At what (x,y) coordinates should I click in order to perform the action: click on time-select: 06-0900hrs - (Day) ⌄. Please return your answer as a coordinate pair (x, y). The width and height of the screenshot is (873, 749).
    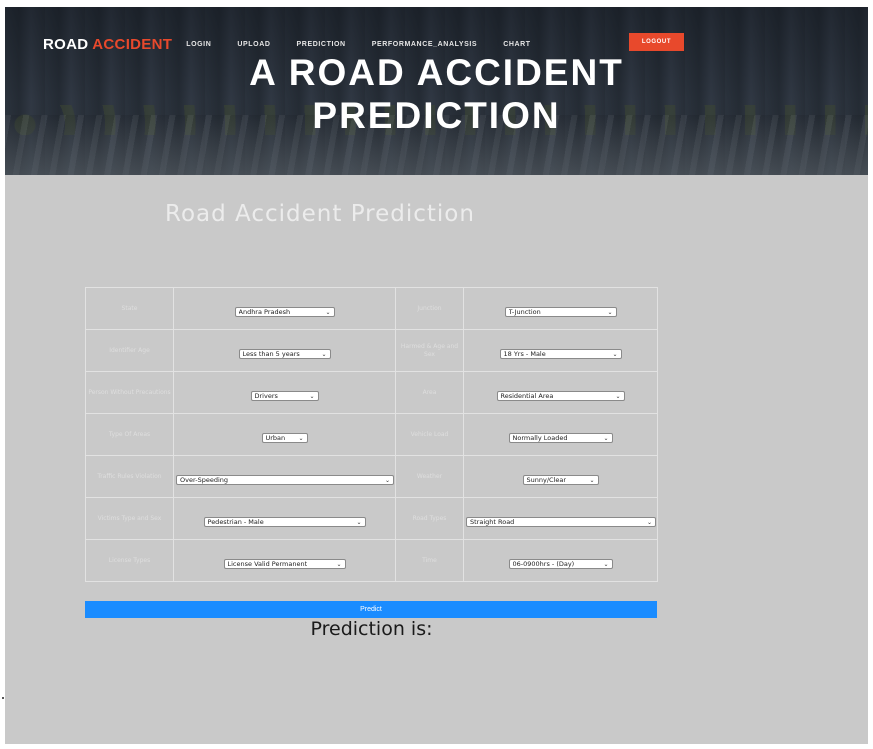
    Looking at the image, I should click on (560, 564).